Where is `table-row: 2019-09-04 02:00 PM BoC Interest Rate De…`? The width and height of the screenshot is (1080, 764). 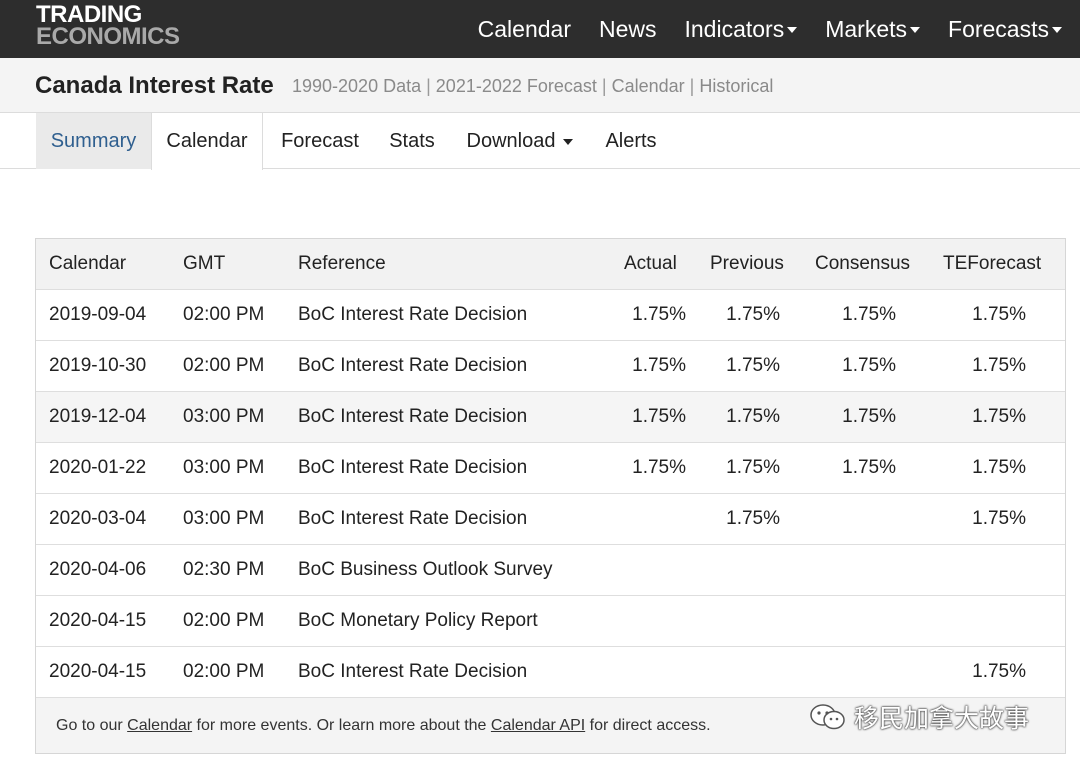 table-row: 2019-09-04 02:00 PM BoC Interest Rate De… is located at coordinates (550, 315).